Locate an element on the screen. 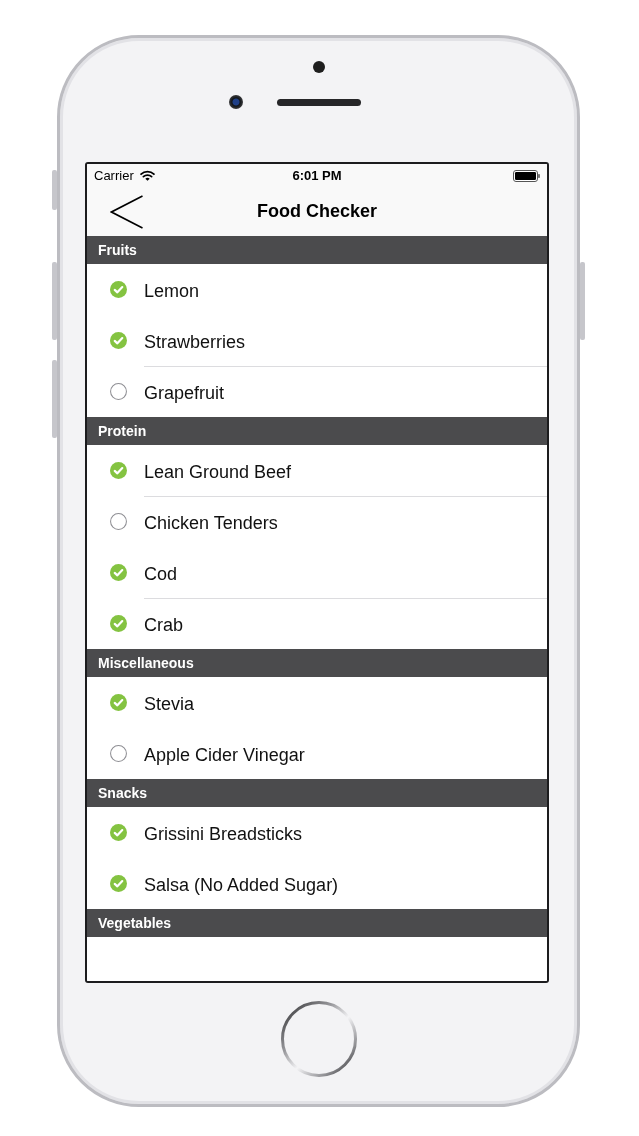 The image size is (639, 1136). screen-title: Food Checker is located at coordinates (317, 211).